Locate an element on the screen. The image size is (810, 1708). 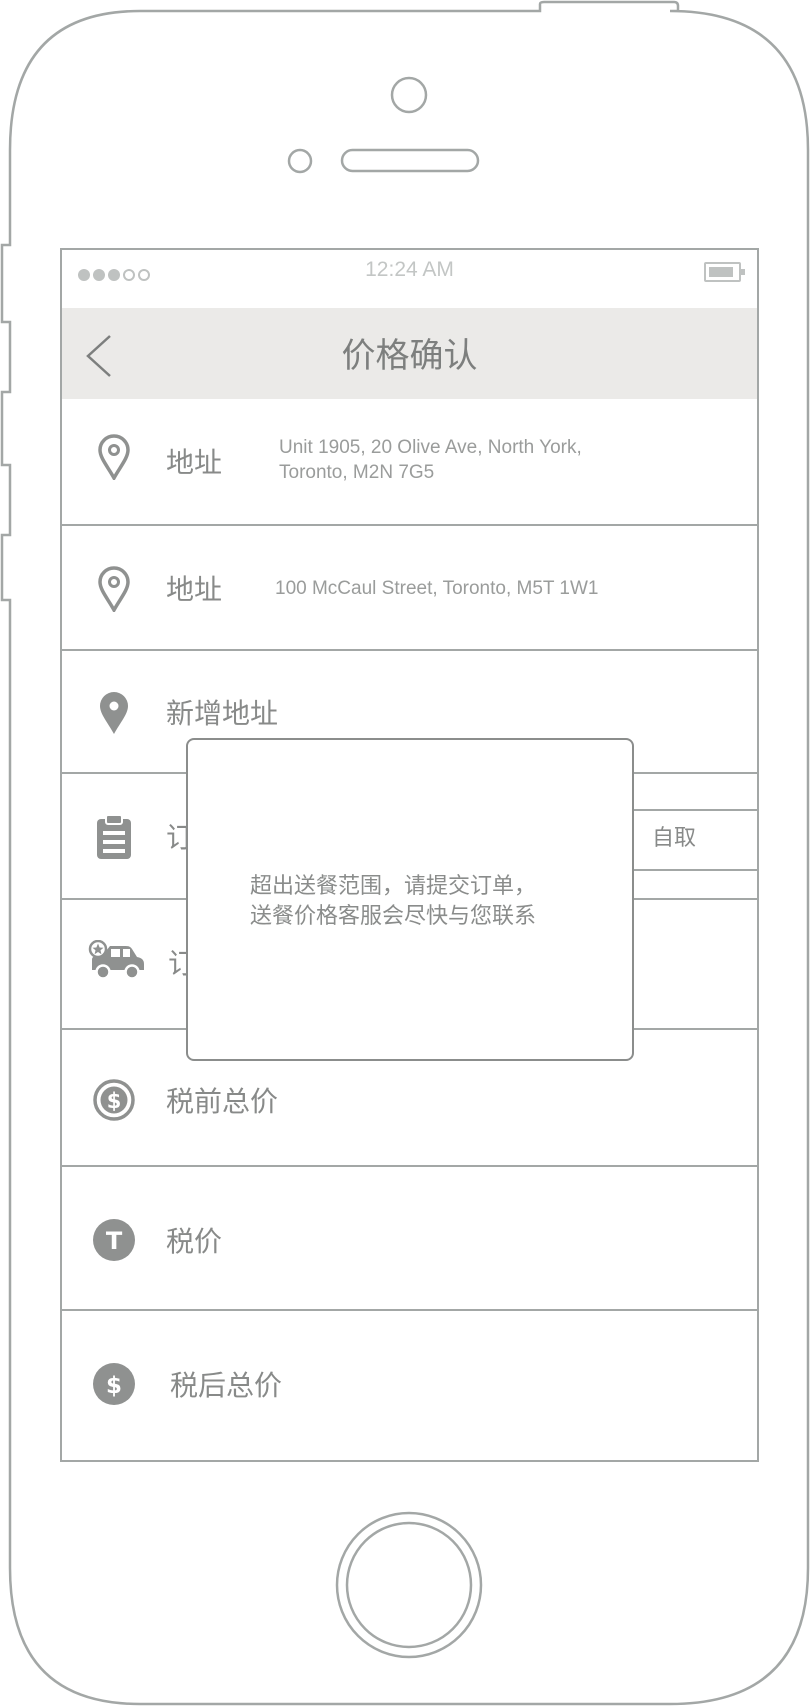
dialog-message: 超出送餐范围，请提交订单， 送餐价格客服会尽快与您联系 is located at coordinates (393, 902).